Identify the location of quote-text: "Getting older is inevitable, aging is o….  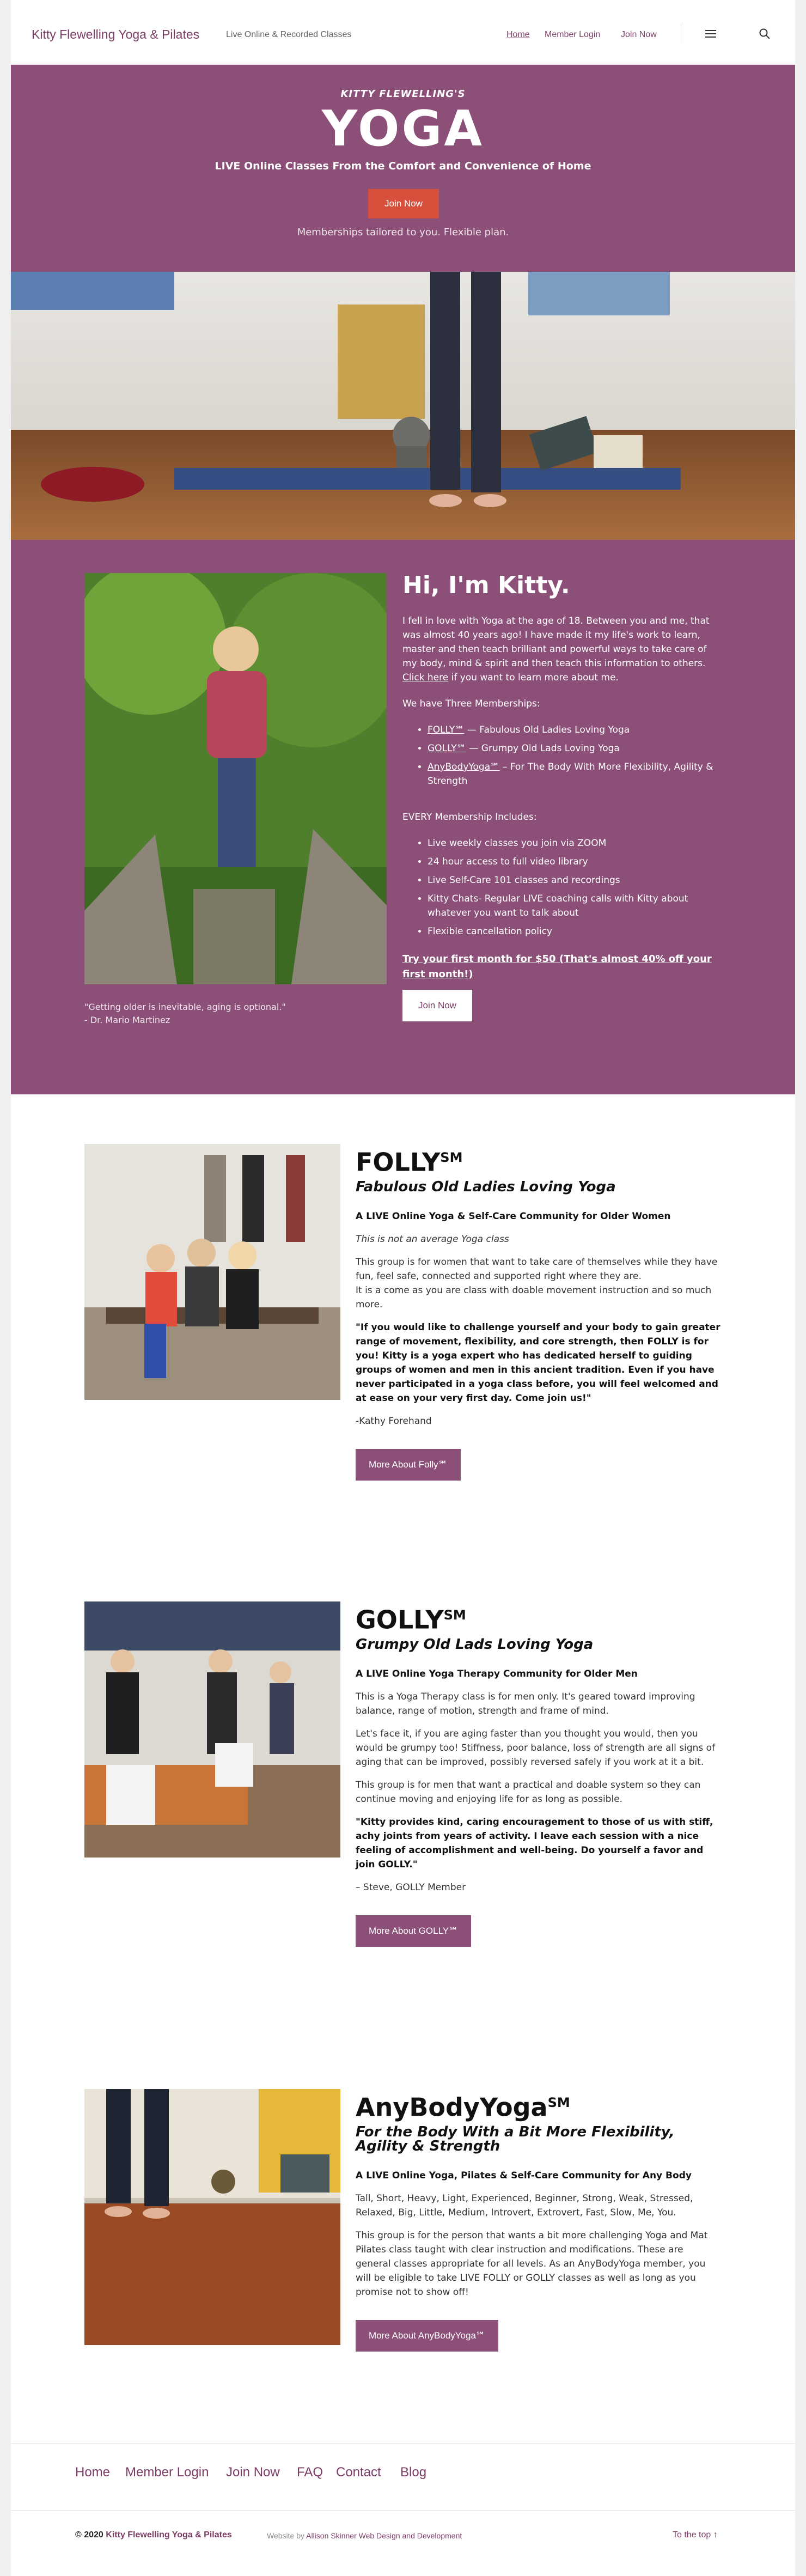
(185, 1007).